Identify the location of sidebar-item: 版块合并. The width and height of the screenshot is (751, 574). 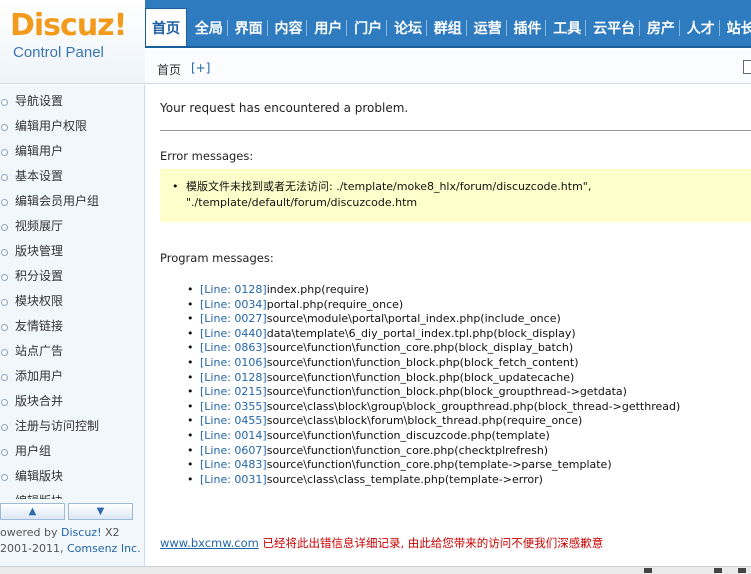
(72, 401).